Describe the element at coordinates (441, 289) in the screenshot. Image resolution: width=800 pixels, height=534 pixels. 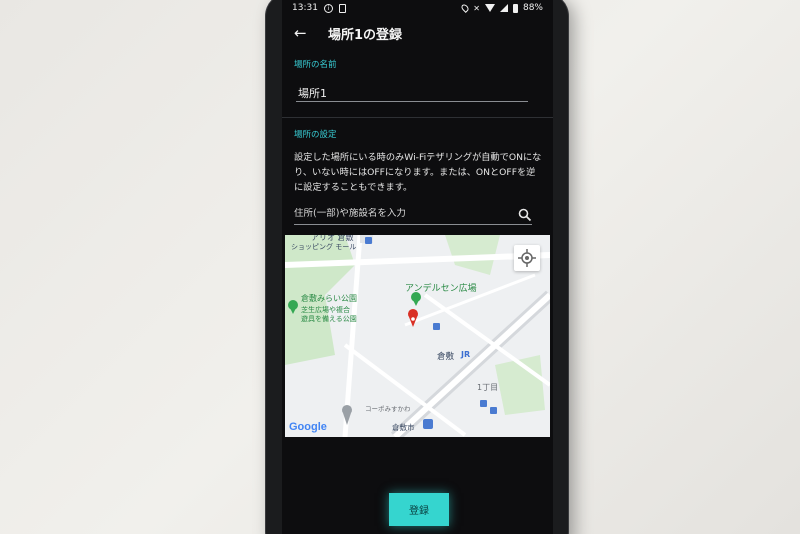
I see `map-label-square: アンデルセン広場` at that location.